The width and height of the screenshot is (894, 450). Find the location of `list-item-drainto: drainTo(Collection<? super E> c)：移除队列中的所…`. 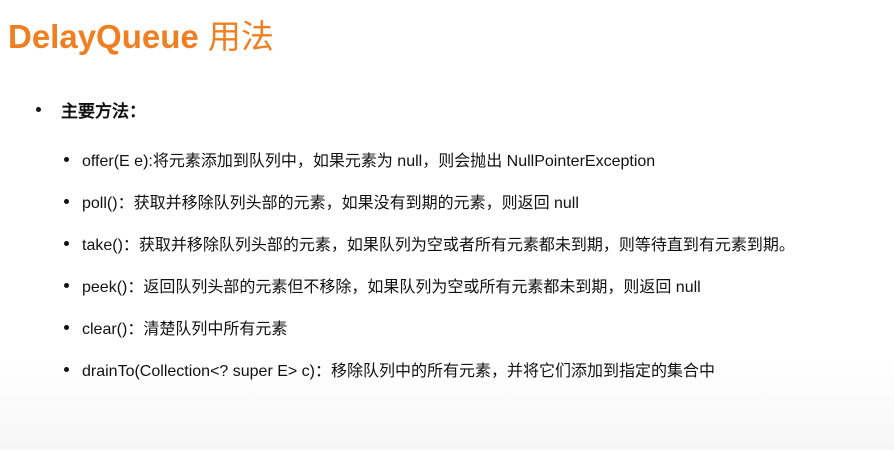

list-item-drainto: drainTo(Collection<? super E> c)：移除队列中的所… is located at coordinates (429, 369).